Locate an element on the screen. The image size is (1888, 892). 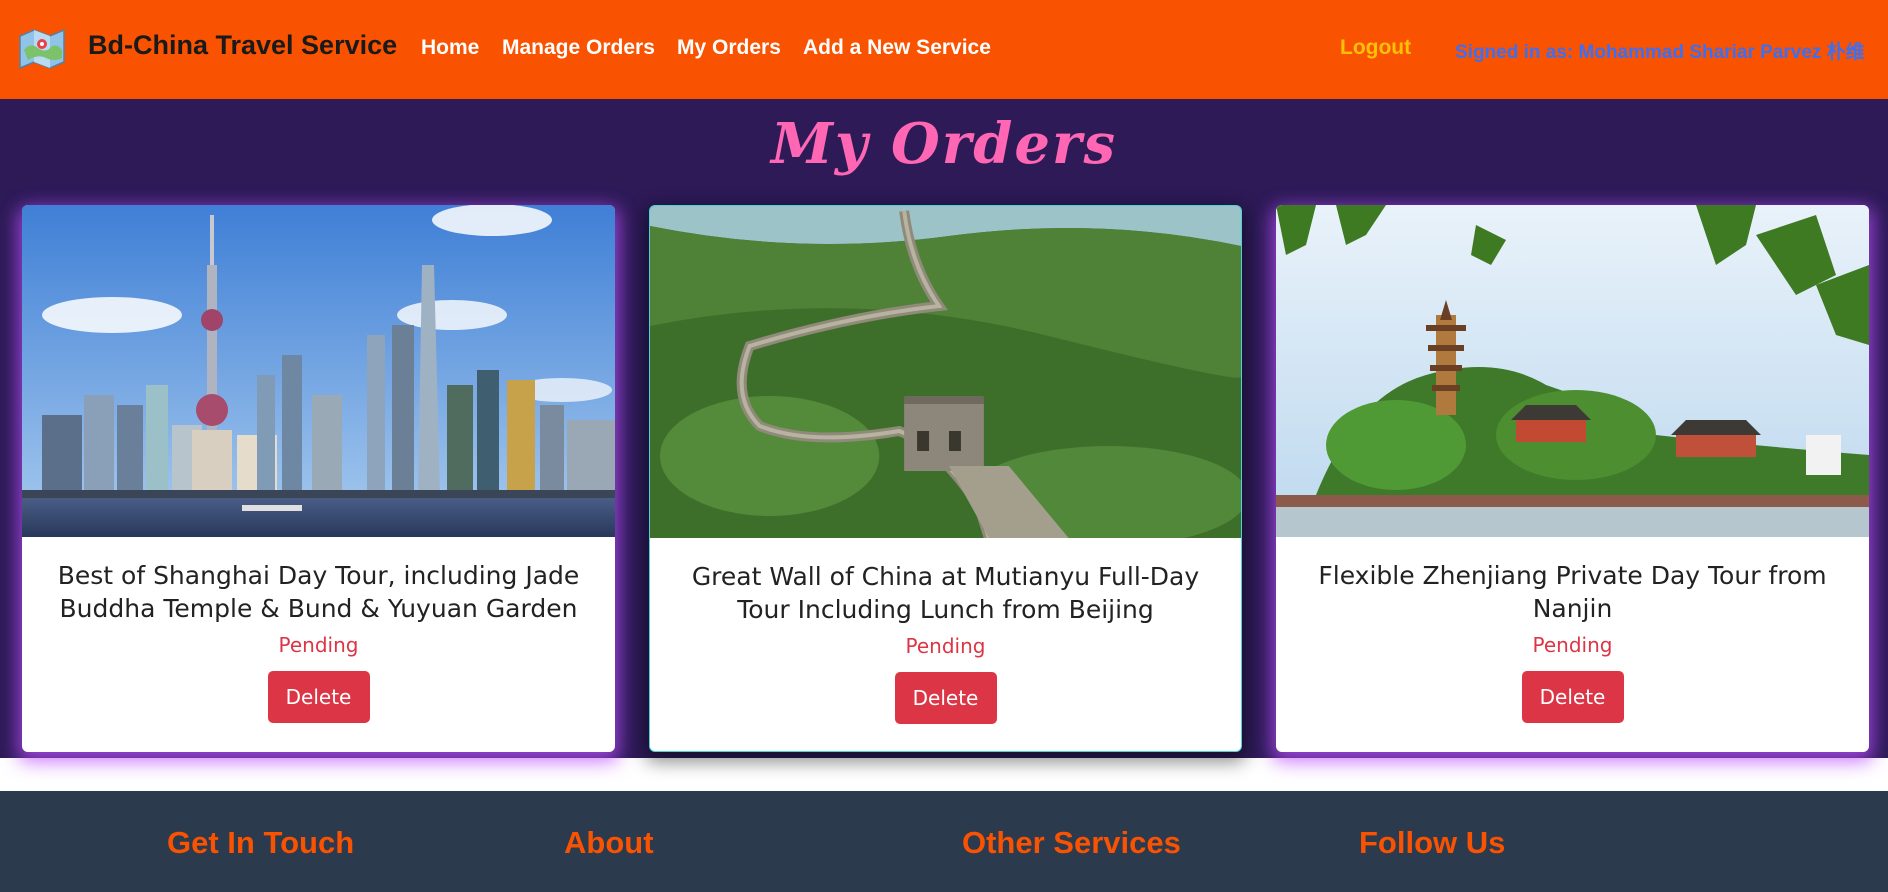
nav-my-orders: My Orders is located at coordinates (729, 48).